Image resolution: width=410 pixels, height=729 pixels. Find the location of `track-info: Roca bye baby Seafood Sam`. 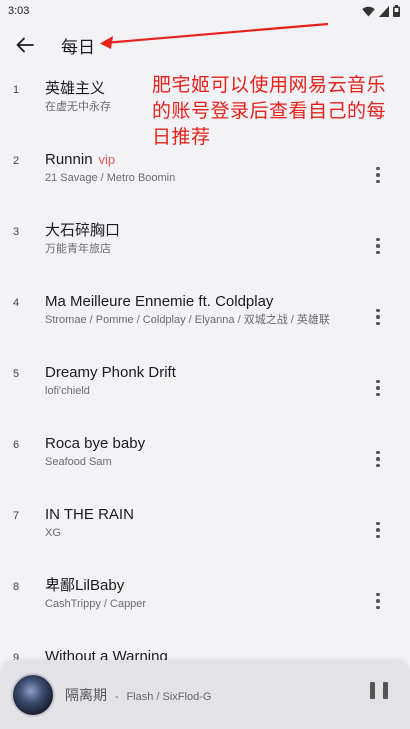

track-info: Roca bye baby Seafood Sam is located at coordinates (207, 452).